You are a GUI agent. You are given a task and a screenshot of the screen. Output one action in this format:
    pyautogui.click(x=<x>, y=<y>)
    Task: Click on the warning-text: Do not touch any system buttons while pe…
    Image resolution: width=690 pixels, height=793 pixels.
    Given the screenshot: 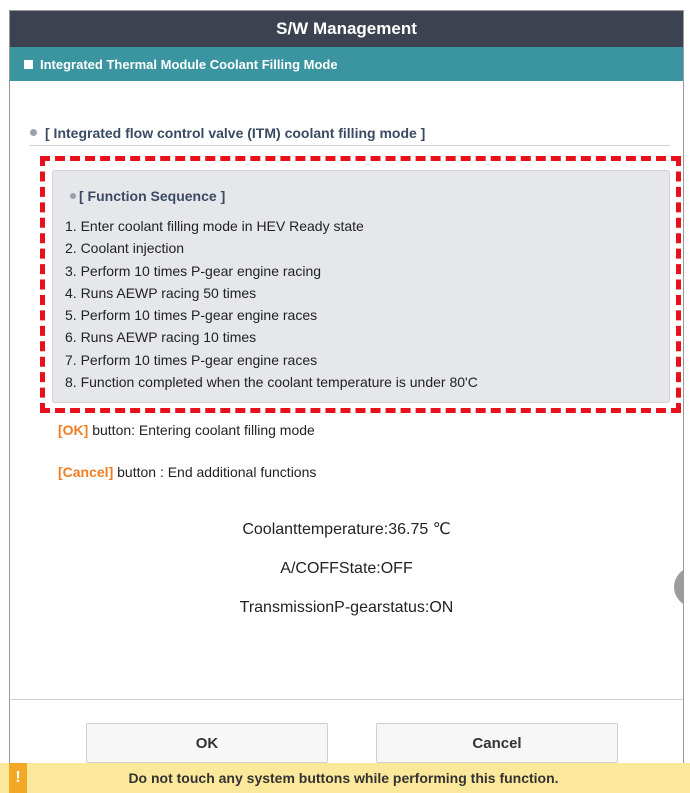 What is the action you would take?
    pyautogui.click(x=343, y=778)
    